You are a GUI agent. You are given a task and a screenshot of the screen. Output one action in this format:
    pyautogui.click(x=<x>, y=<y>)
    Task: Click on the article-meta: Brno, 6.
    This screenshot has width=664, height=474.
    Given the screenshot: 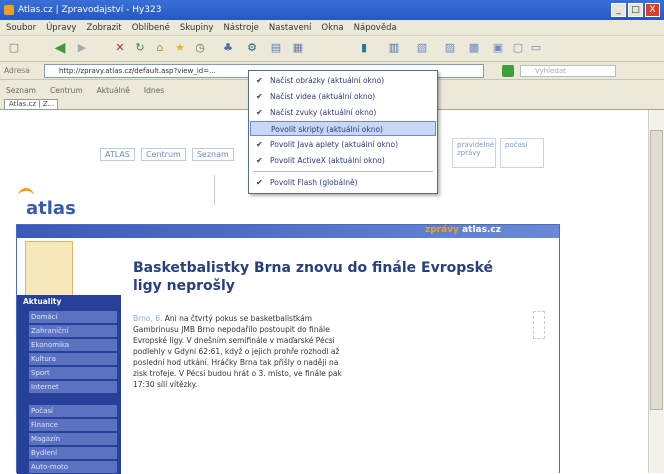 What is the action you would take?
    pyautogui.click(x=148, y=318)
    